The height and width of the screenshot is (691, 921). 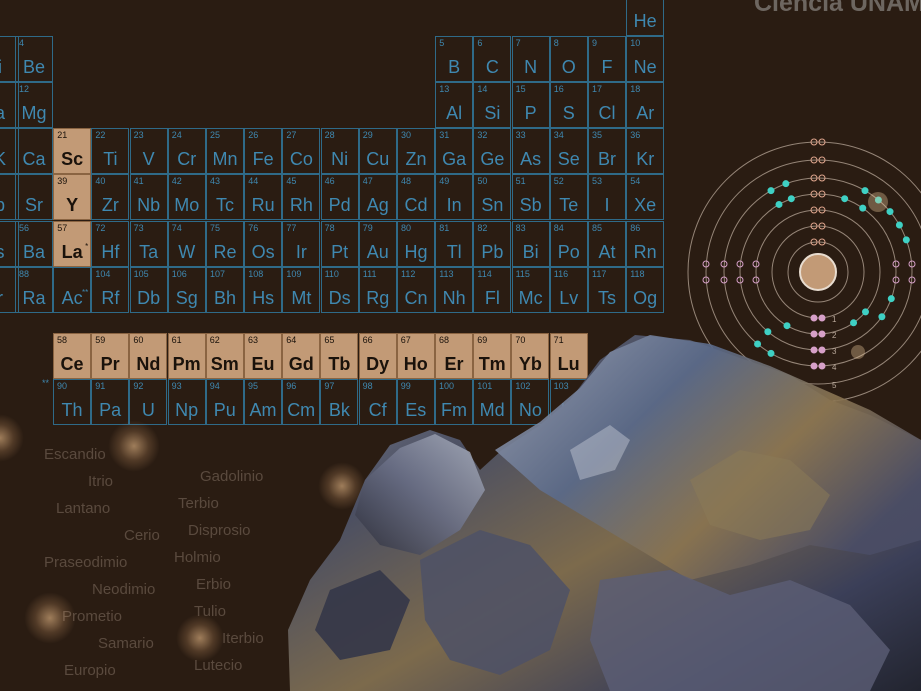 What do you see at coordinates (339, 243) in the screenshot?
I see `element-cell: 78 Pt` at bounding box center [339, 243].